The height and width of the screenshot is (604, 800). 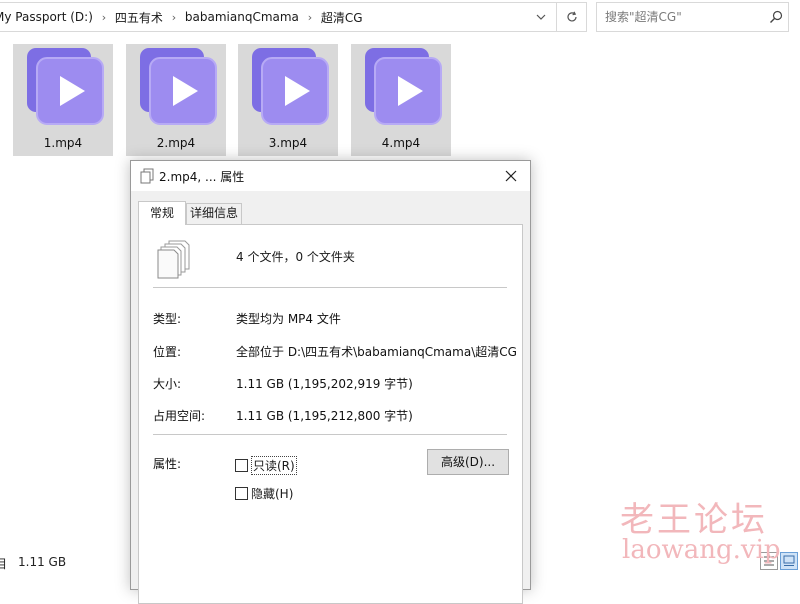 I want to click on refresh-button, so click(x=571, y=17).